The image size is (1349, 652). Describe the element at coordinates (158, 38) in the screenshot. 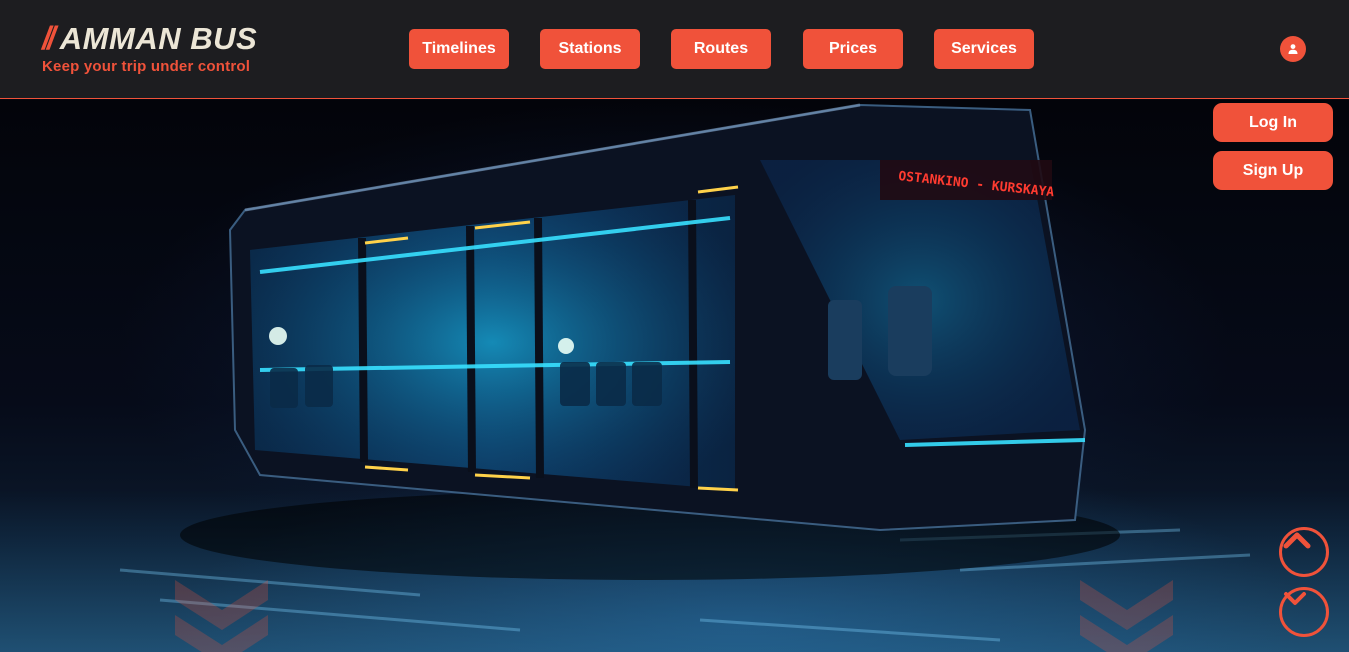

I see `logo-title: AMMAN BUS` at that location.